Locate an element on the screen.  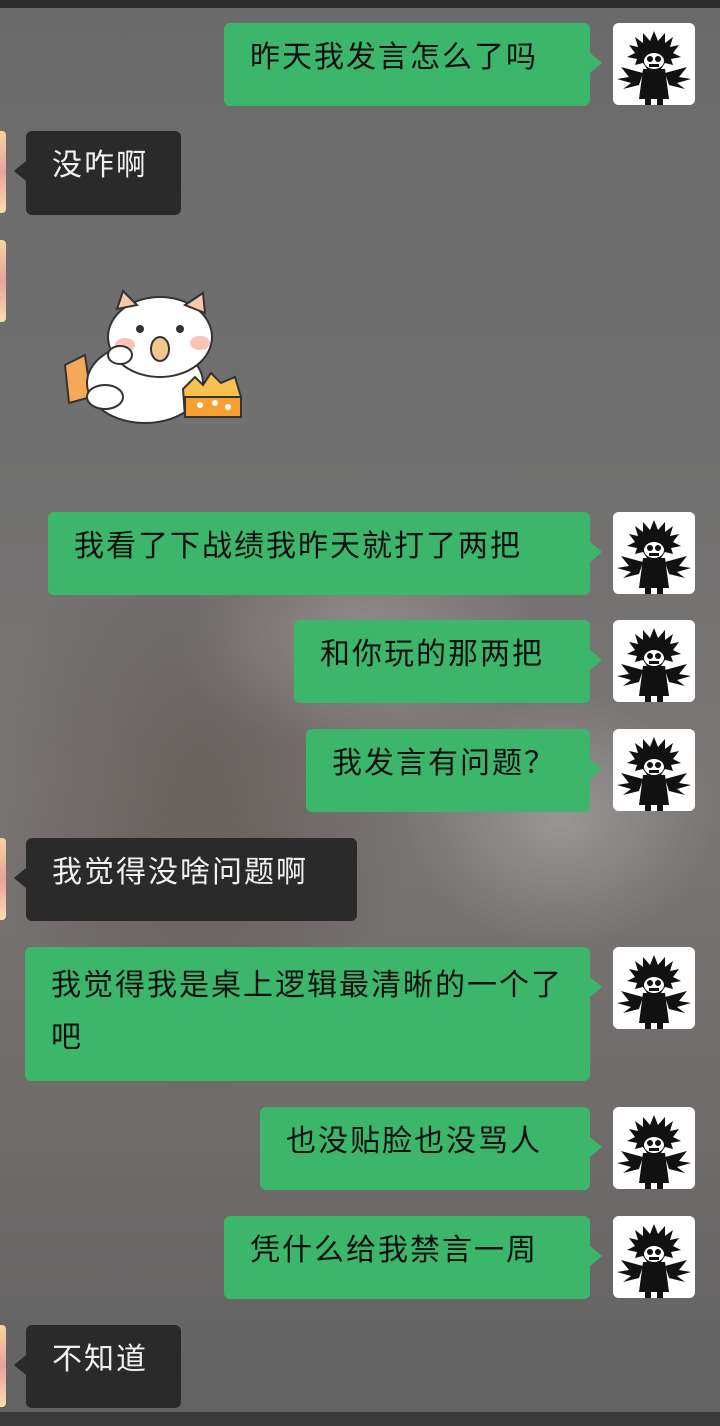
message-bubble-outgoing: 凭什么给我禁言一周 is located at coordinates (413, 1257).